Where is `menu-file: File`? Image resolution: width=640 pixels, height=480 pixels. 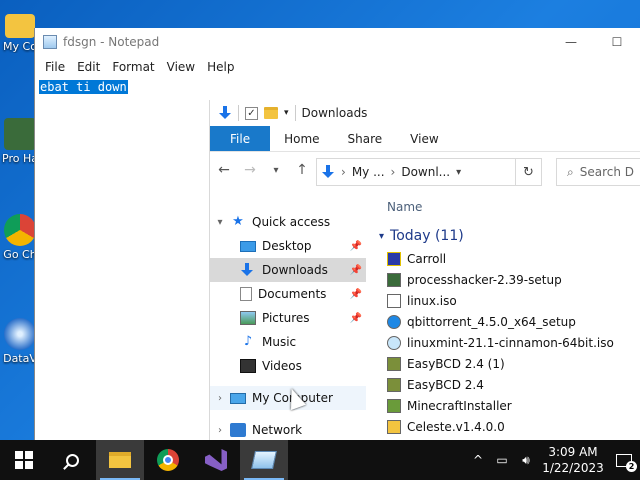 menu-file: File is located at coordinates (55, 67).